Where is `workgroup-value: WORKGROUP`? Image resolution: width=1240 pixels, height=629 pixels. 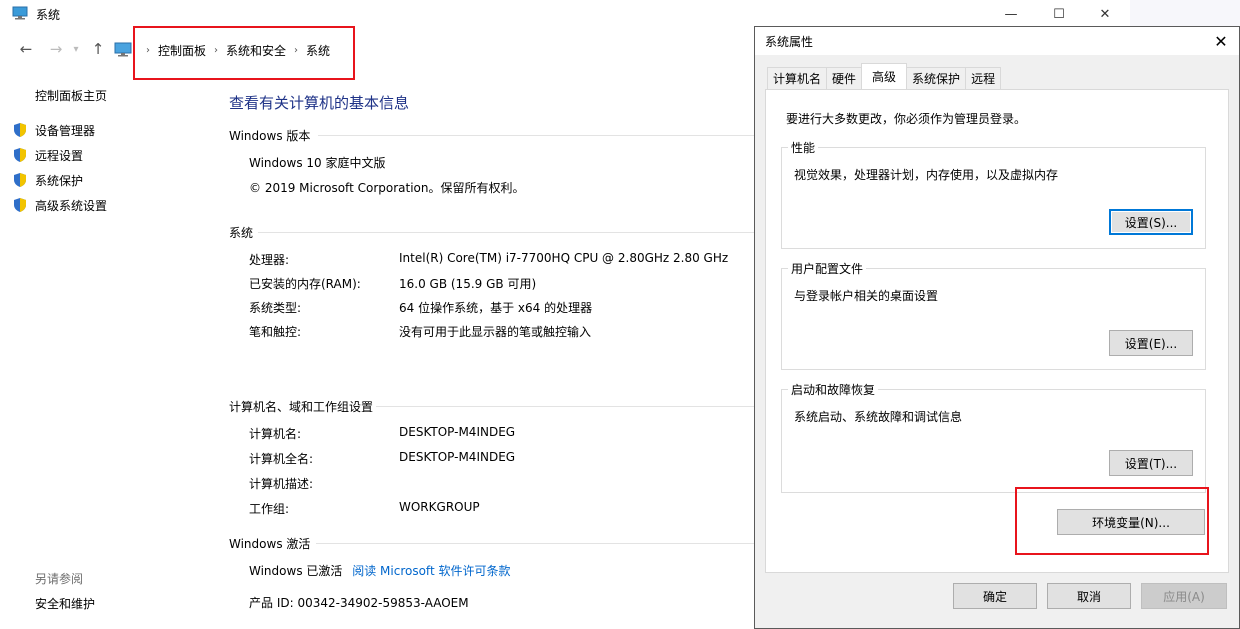 workgroup-value: WORKGROUP is located at coordinates (439, 507).